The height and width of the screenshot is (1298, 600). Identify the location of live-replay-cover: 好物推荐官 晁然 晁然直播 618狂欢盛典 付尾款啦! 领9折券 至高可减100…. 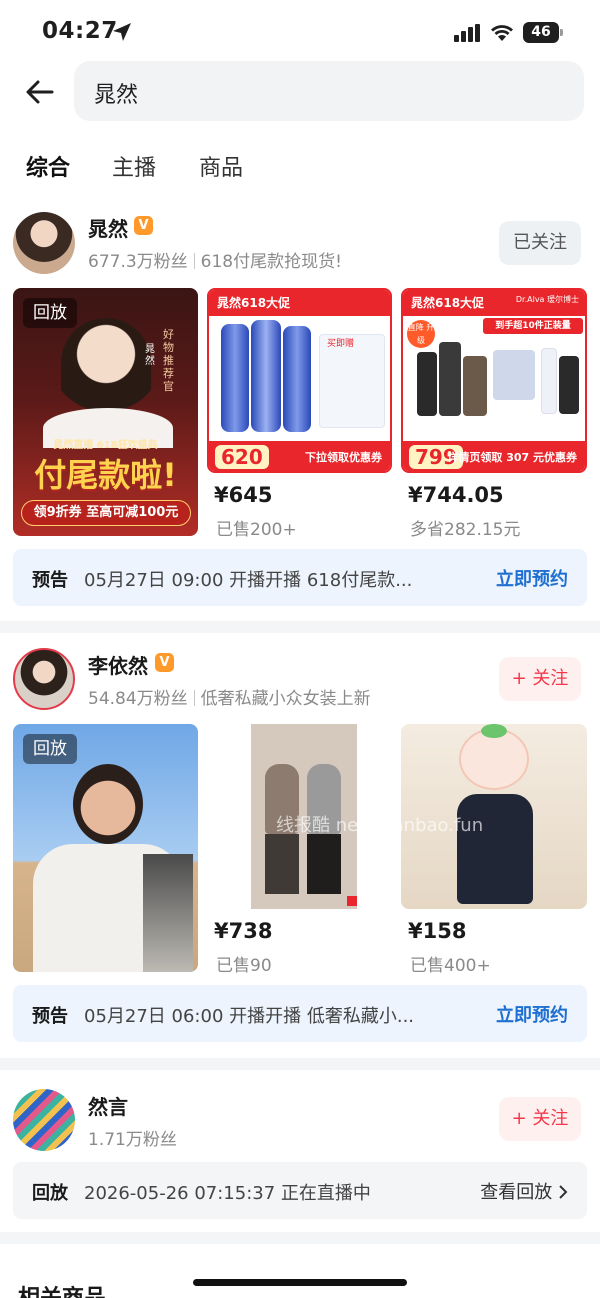
(105, 412).